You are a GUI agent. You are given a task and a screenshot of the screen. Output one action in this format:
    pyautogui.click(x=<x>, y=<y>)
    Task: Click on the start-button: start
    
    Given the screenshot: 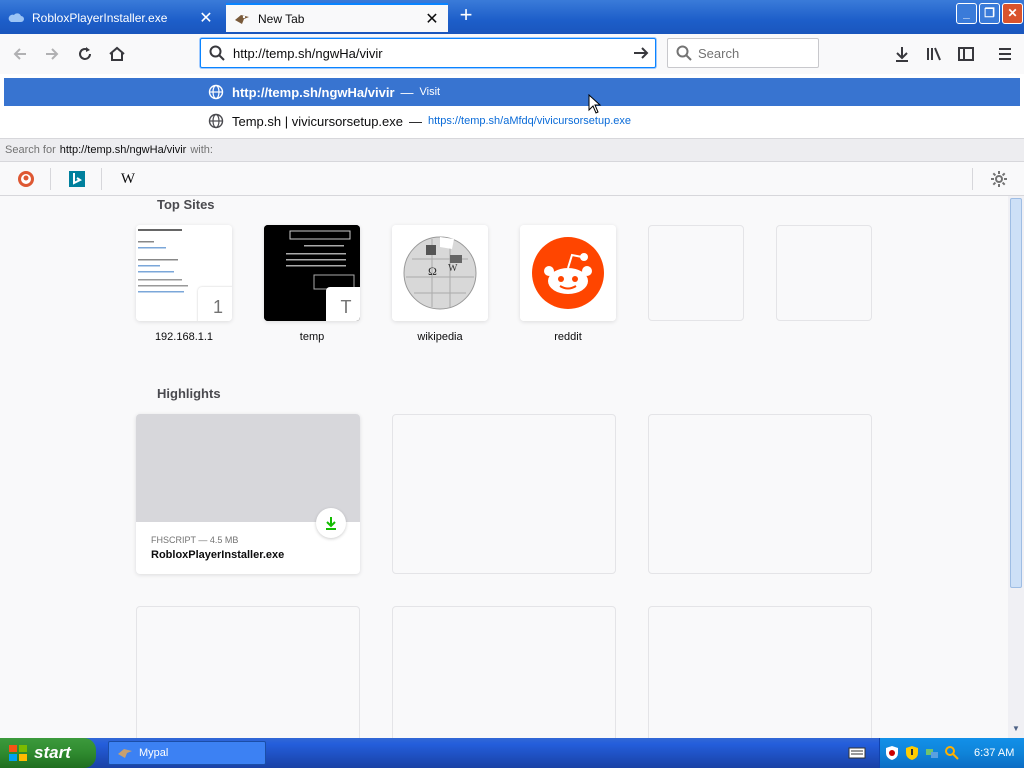 What is the action you would take?
    pyautogui.click(x=48, y=753)
    